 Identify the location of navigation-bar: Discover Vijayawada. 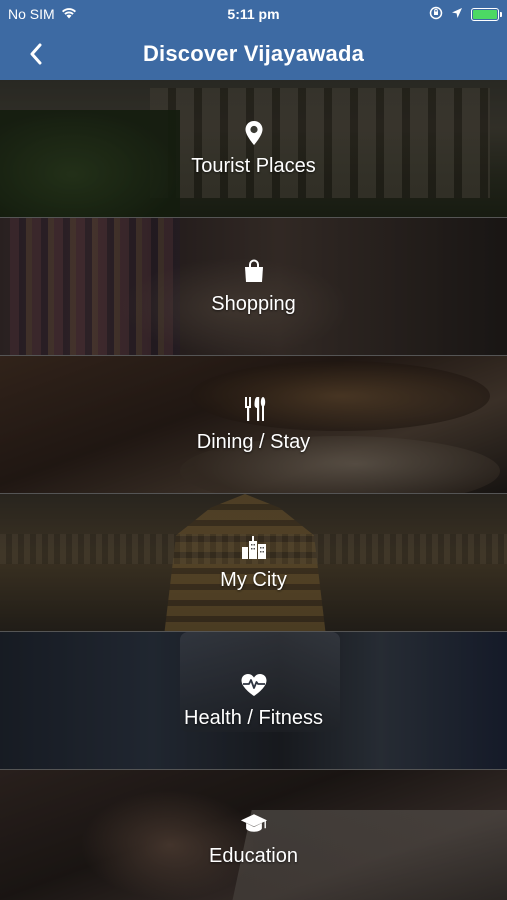
(253, 54).